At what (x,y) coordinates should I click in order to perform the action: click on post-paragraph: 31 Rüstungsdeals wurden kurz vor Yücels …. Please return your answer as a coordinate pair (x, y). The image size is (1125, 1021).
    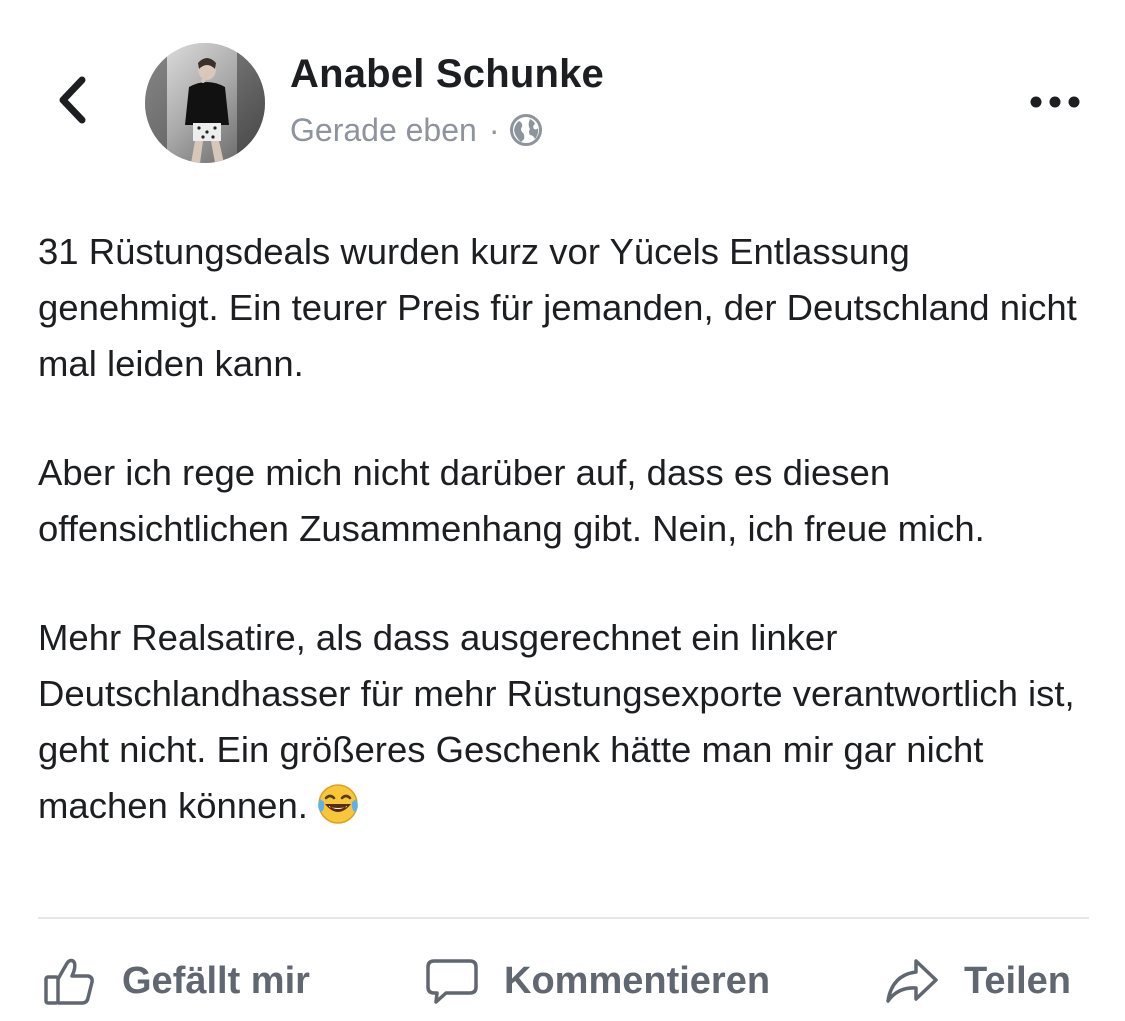
    Looking at the image, I should click on (557, 307).